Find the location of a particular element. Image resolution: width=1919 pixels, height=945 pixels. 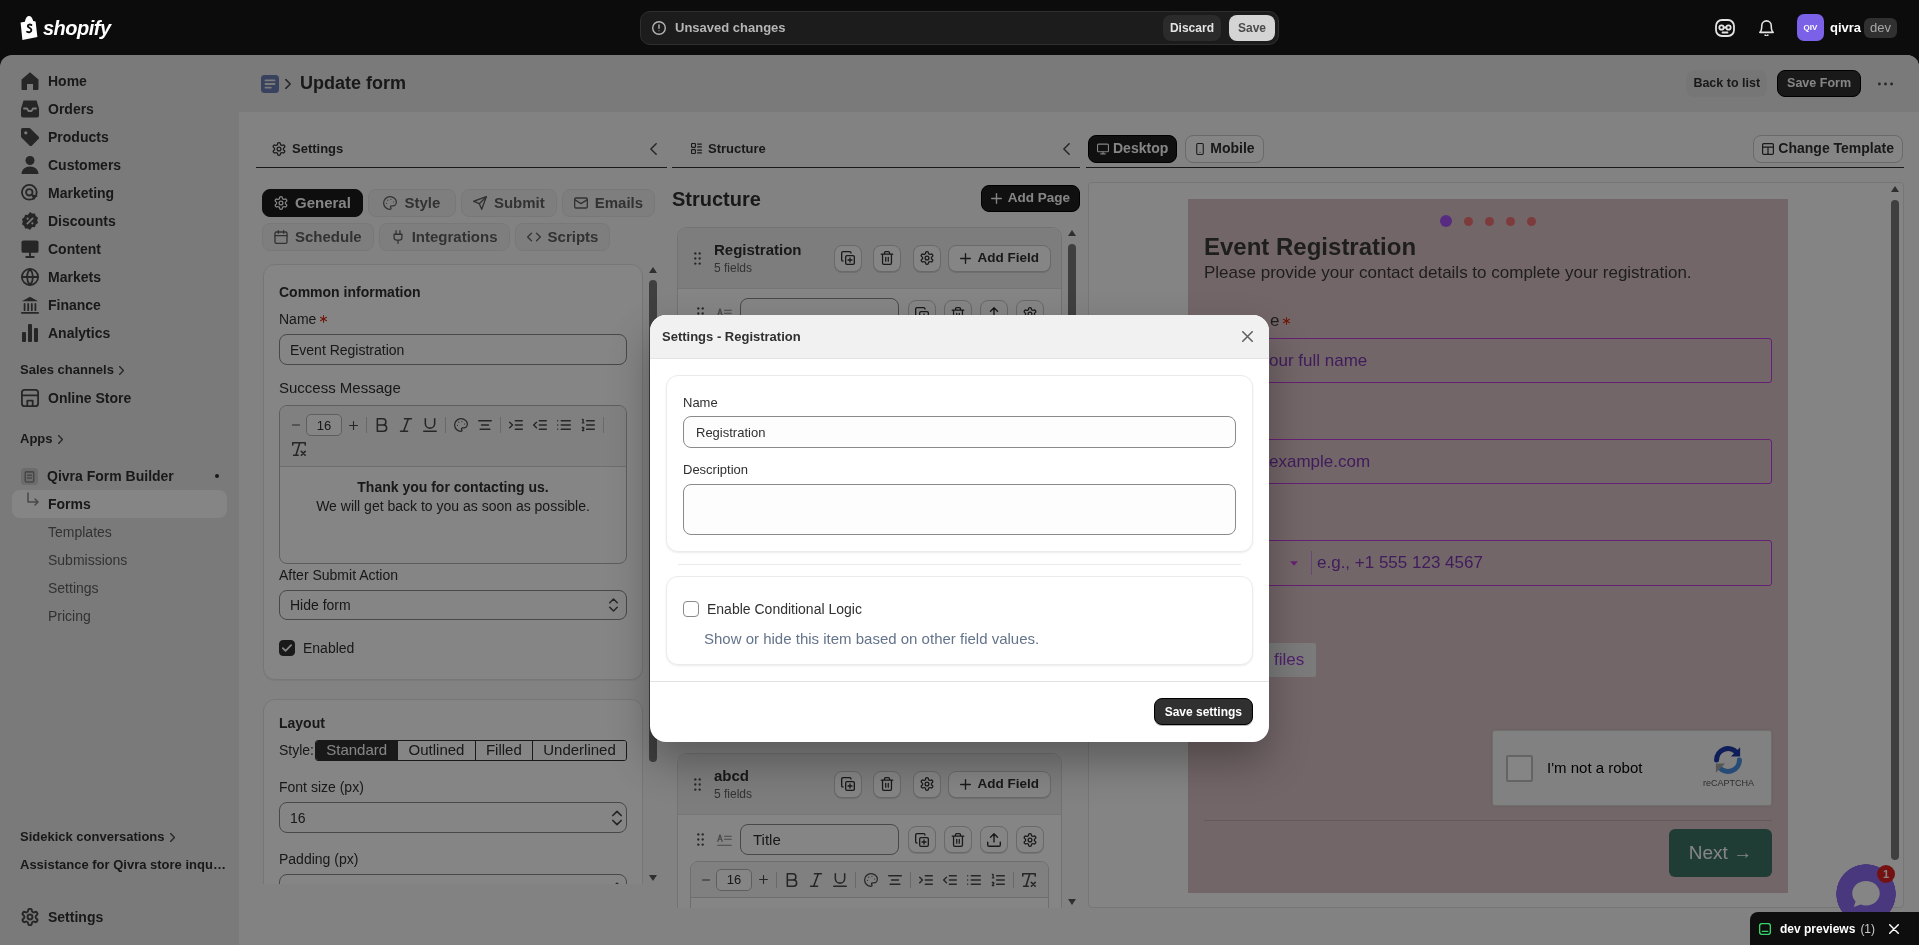

nav-item: Customers is located at coordinates (119, 165).